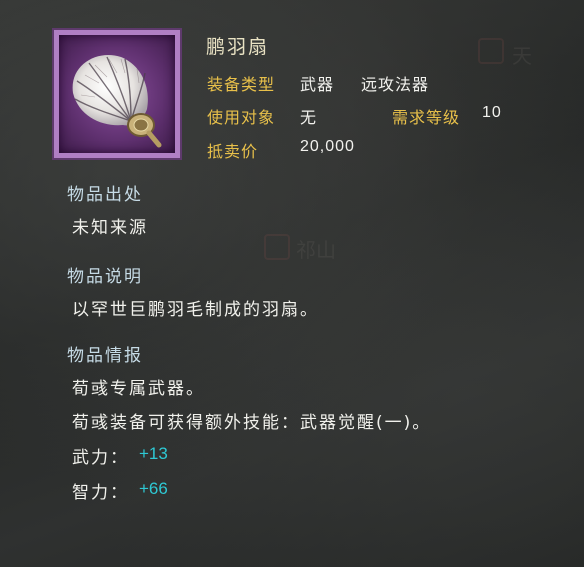  Describe the element at coordinates (426, 117) in the screenshot. I see `level-label: 需求等级` at that location.